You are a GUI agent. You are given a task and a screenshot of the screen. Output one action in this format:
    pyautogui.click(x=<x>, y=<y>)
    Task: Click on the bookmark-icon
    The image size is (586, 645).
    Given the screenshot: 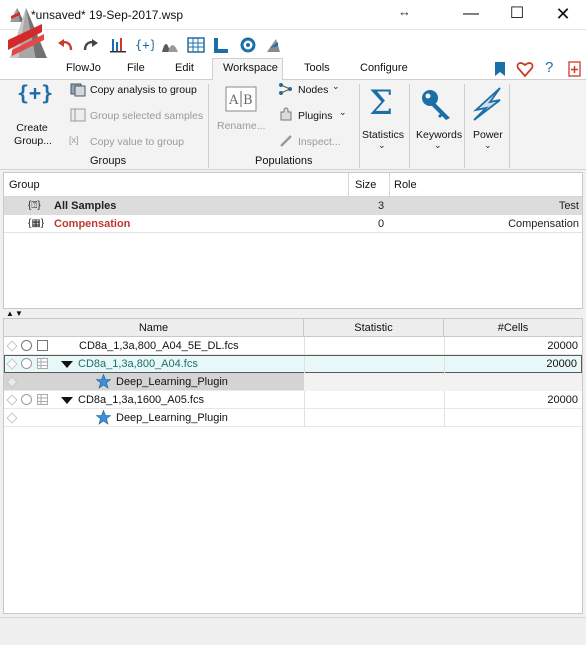 What is the action you would take?
    pyautogui.click(x=500, y=69)
    